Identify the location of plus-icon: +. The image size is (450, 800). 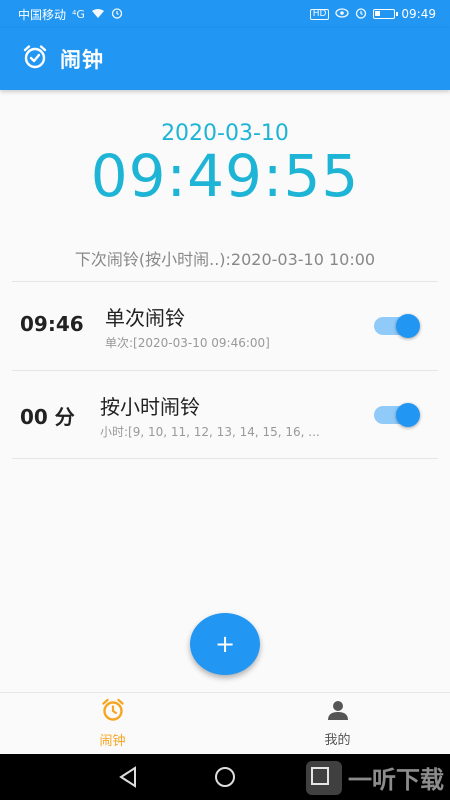
(225, 644).